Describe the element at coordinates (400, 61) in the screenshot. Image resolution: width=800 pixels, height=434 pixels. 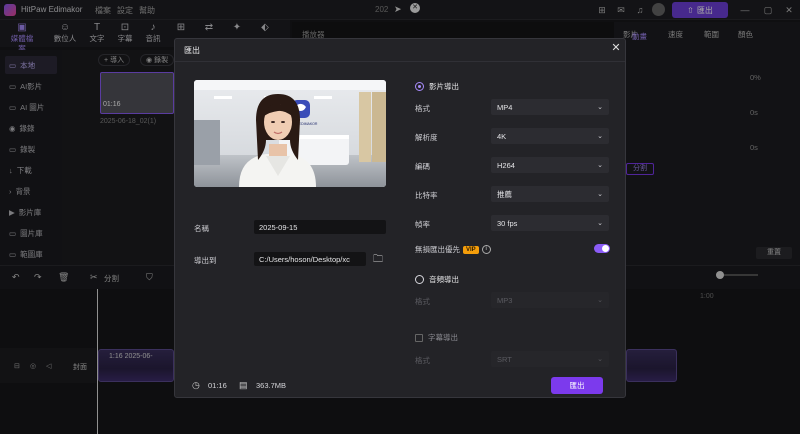
I see `dialog-divider` at that location.